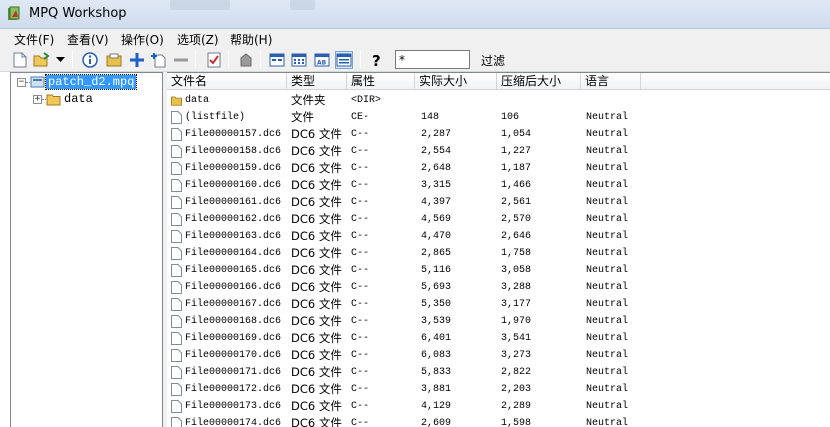 The width and height of the screenshot is (830, 427). I want to click on cell-file-name: File00000167.dc6, so click(233, 304).